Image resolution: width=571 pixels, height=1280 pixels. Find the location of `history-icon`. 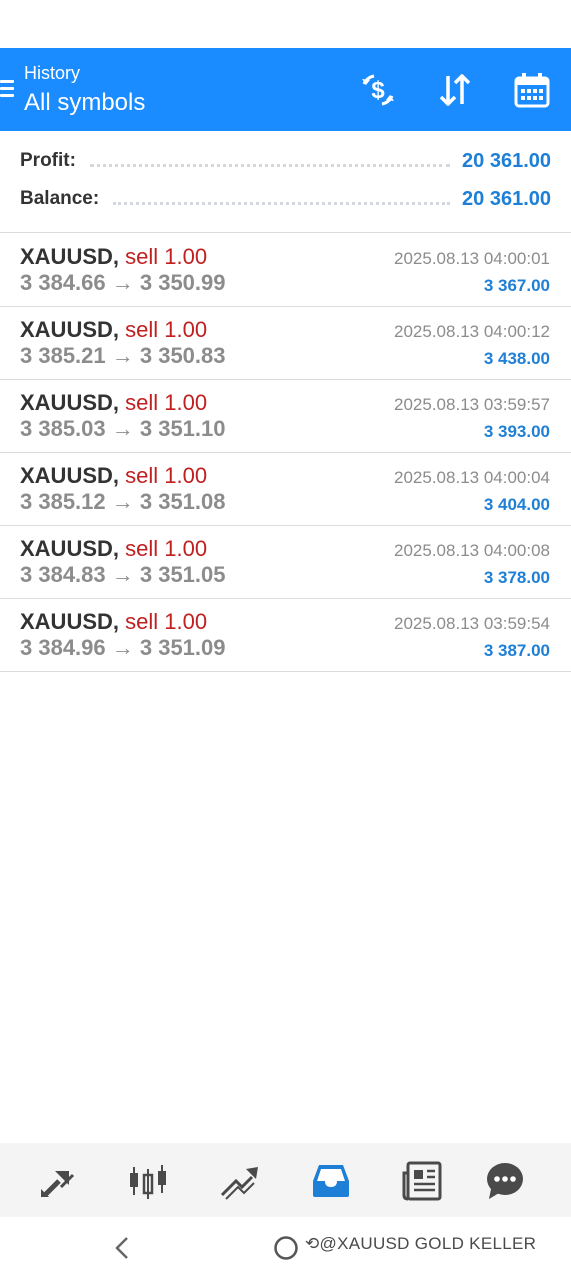

history-icon is located at coordinates (331, 1181).